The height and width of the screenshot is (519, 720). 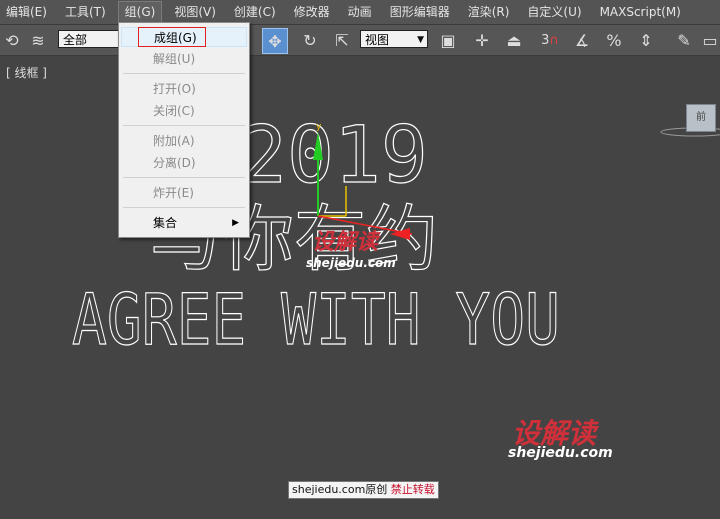 What do you see at coordinates (255, 12) in the screenshot?
I see `menu-create: 创建(C)` at bounding box center [255, 12].